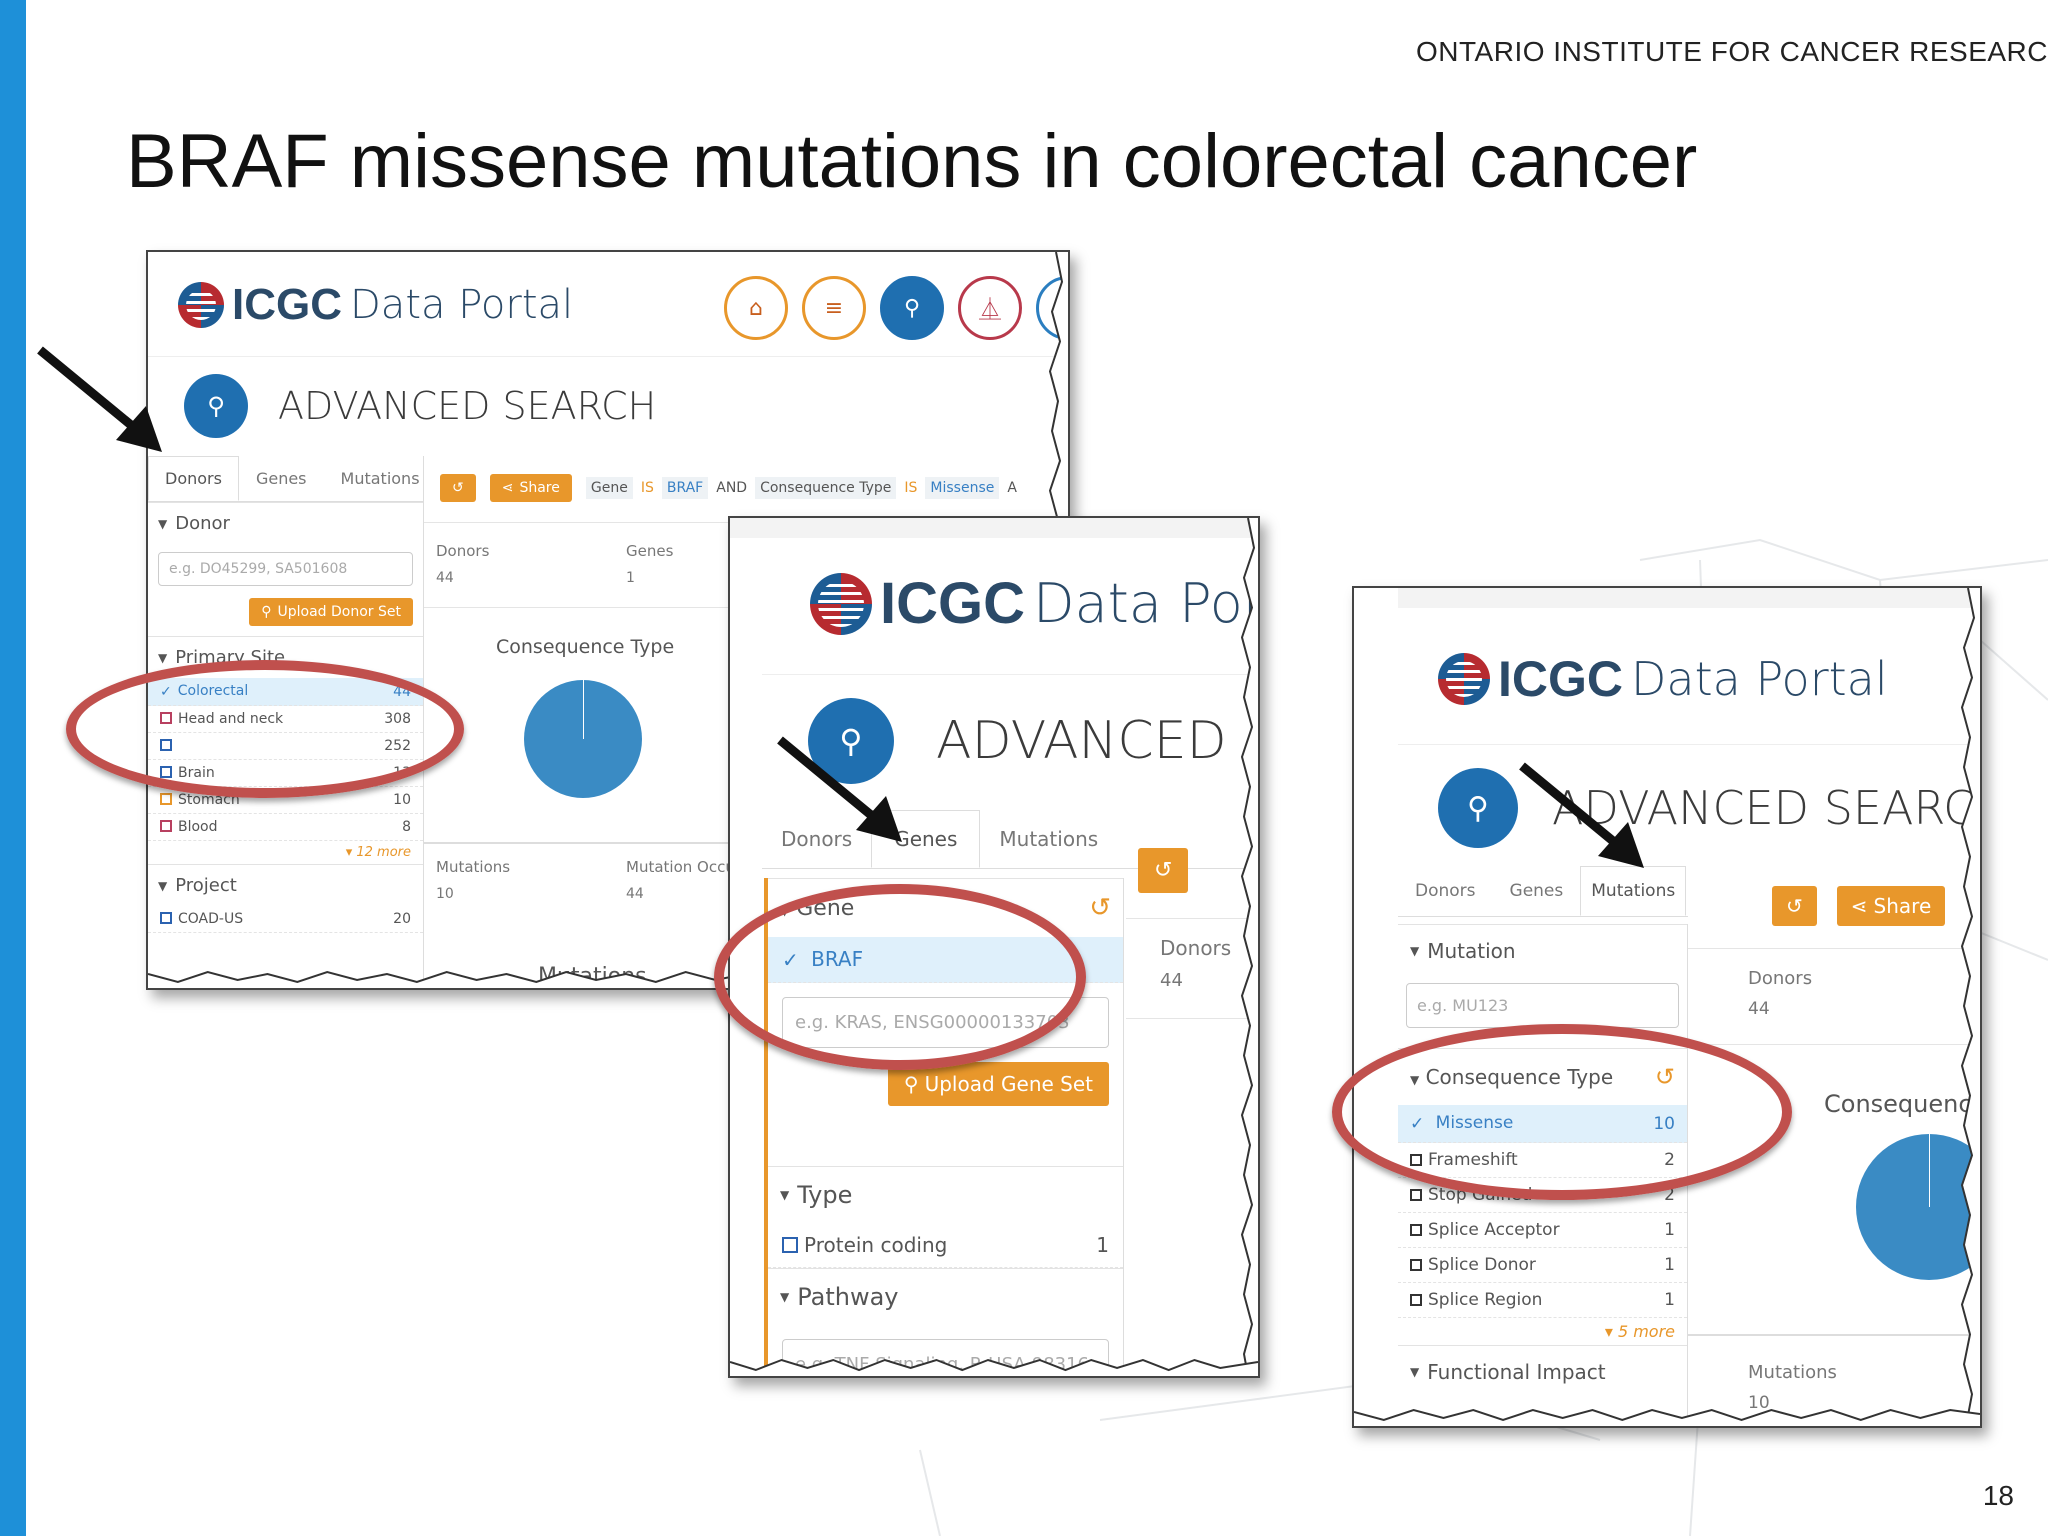 Image resolution: width=2048 pixels, height=1536 pixels. I want to click on chart-title: Consequence Type, so click(585, 647).